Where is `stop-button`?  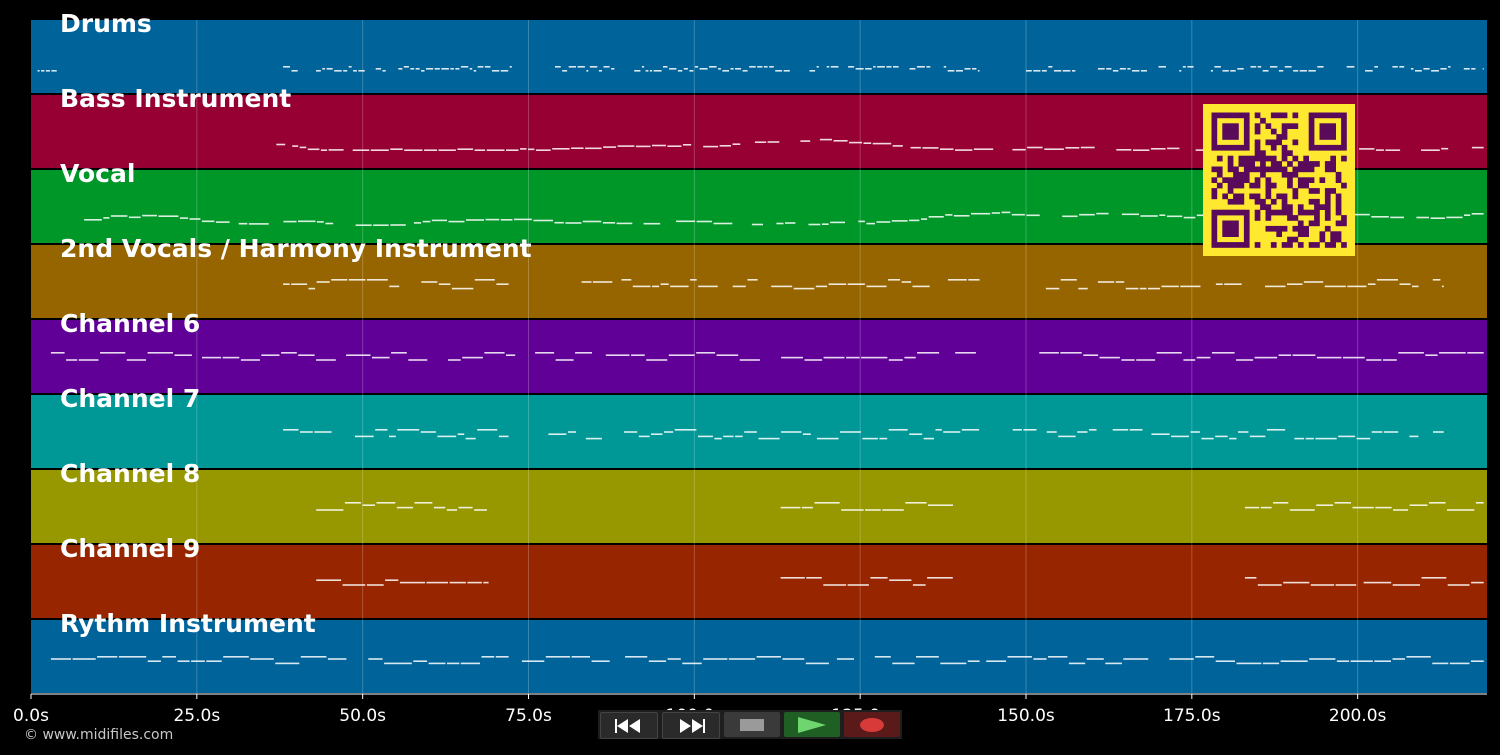 stop-button is located at coordinates (752, 724).